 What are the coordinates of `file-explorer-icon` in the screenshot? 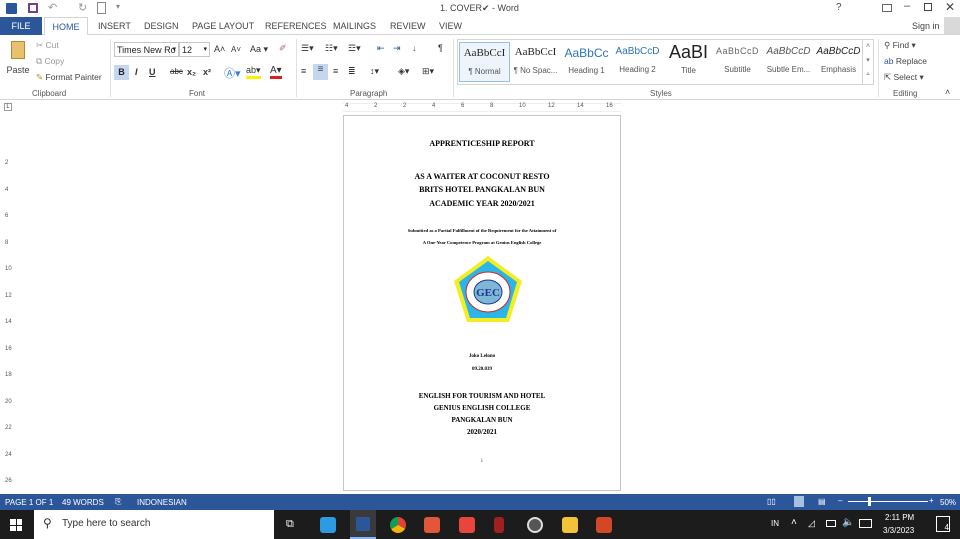 It's located at (570, 525).